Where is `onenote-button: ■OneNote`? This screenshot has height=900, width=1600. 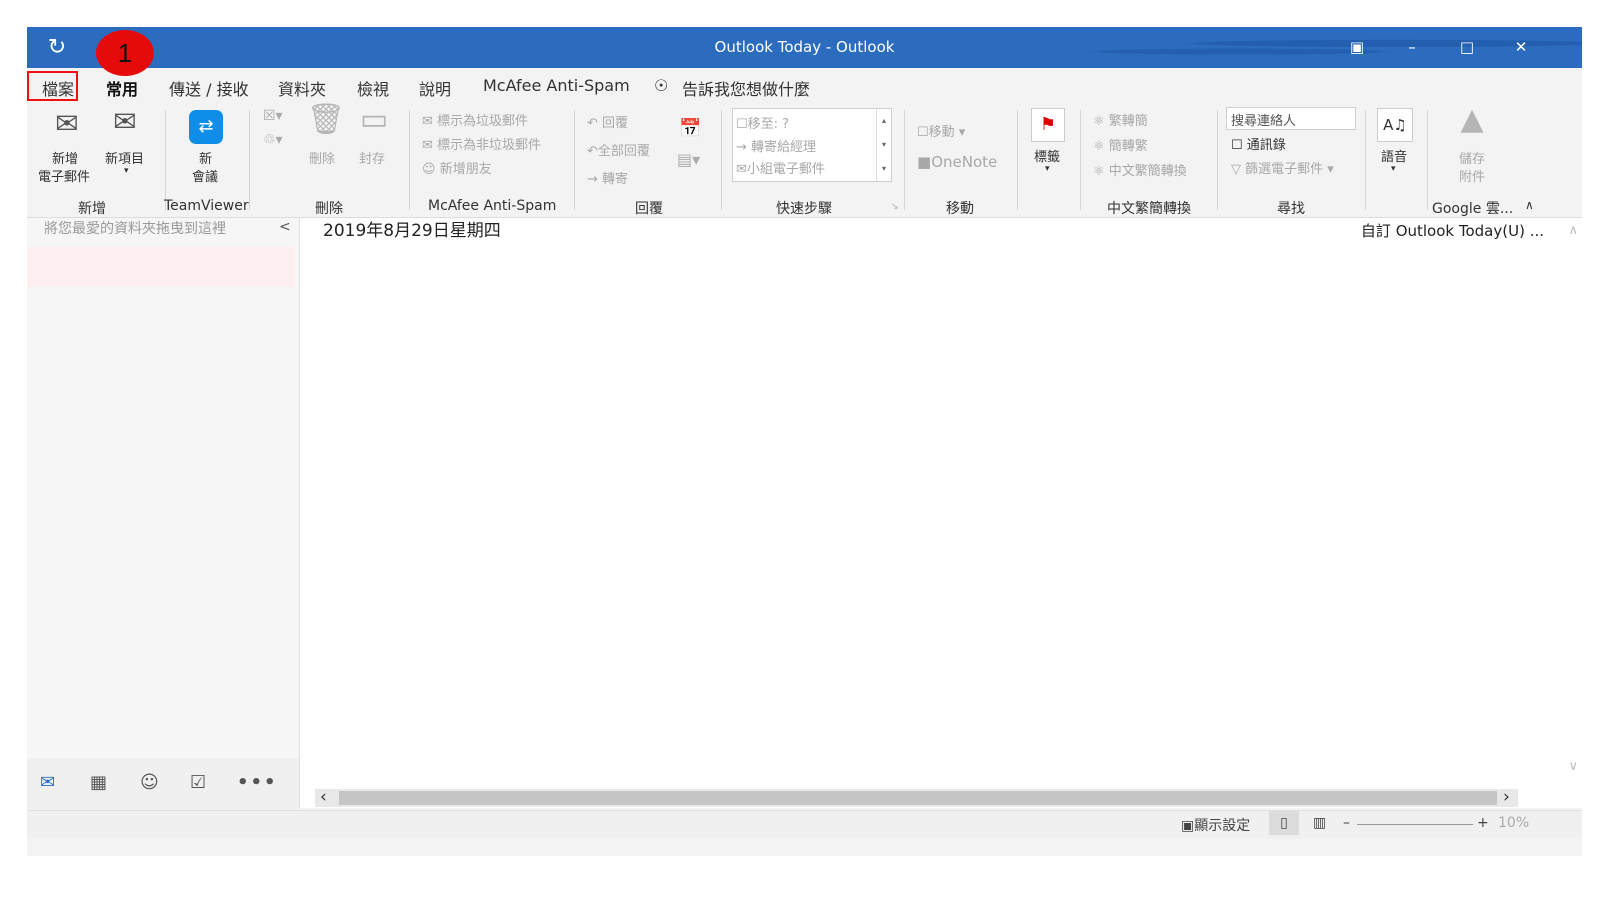 onenote-button: ■OneNote is located at coordinates (957, 162).